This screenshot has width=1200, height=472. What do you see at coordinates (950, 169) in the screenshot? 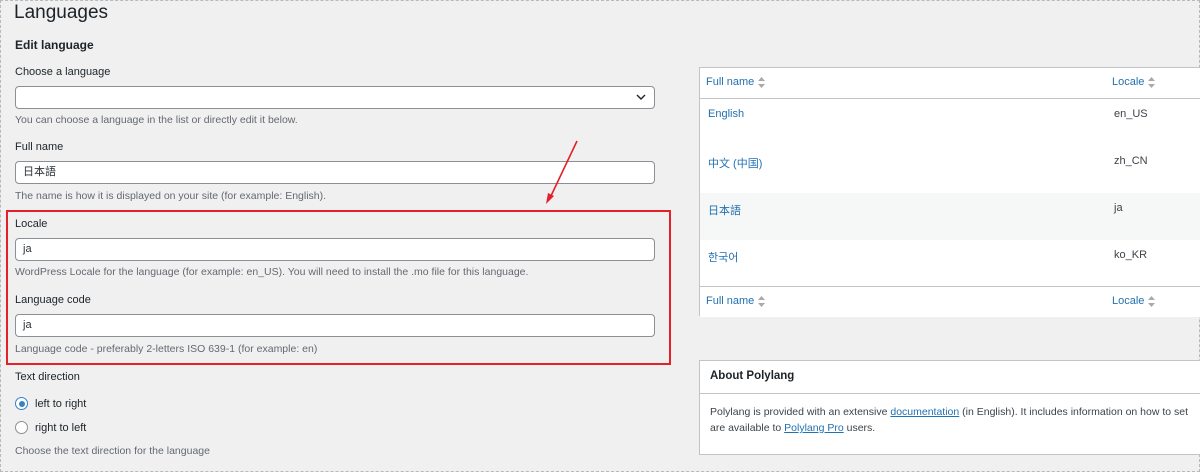
I see `table-row: 中文 (中国) zh_CN` at bounding box center [950, 169].